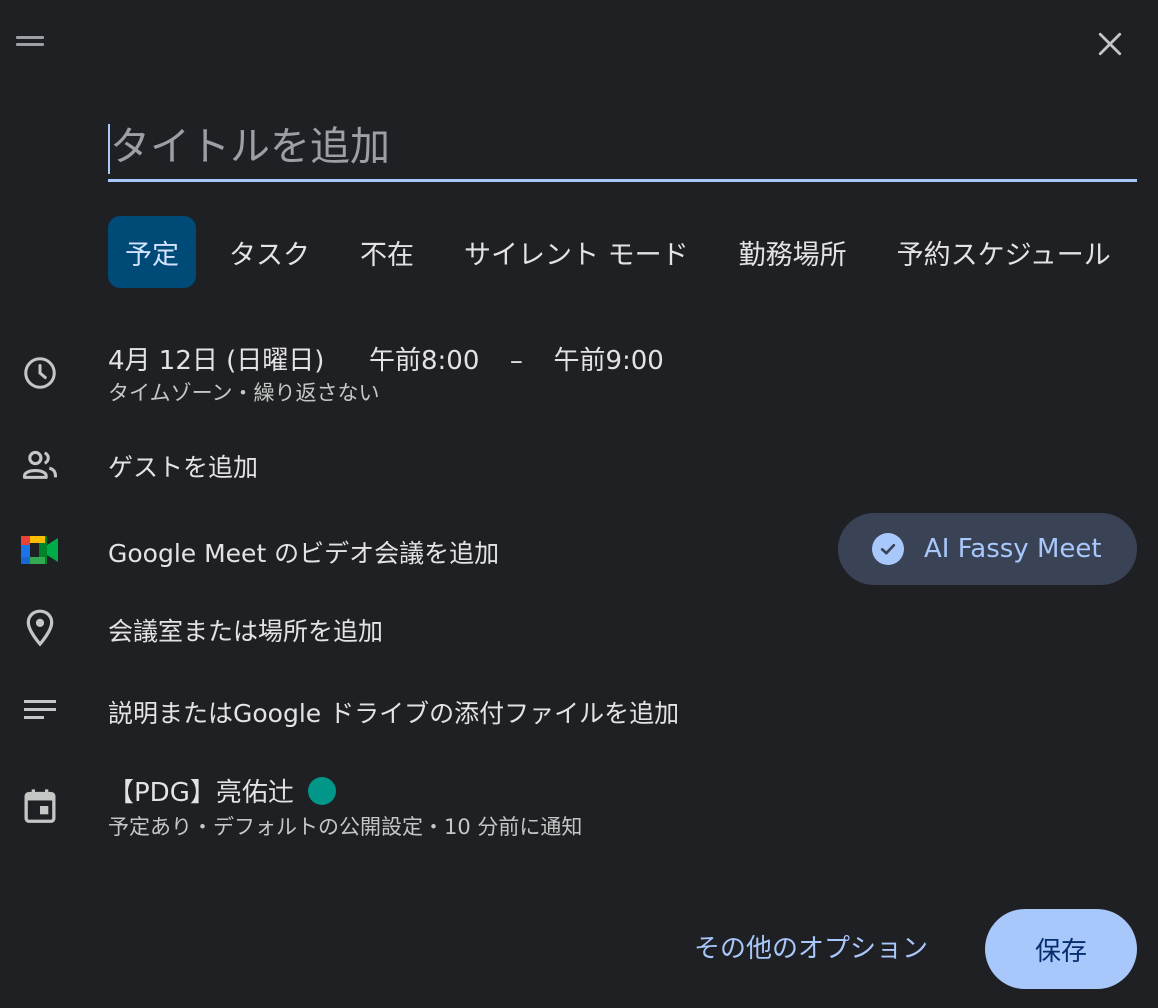  I want to click on save-button: 保存, so click(1061, 949).